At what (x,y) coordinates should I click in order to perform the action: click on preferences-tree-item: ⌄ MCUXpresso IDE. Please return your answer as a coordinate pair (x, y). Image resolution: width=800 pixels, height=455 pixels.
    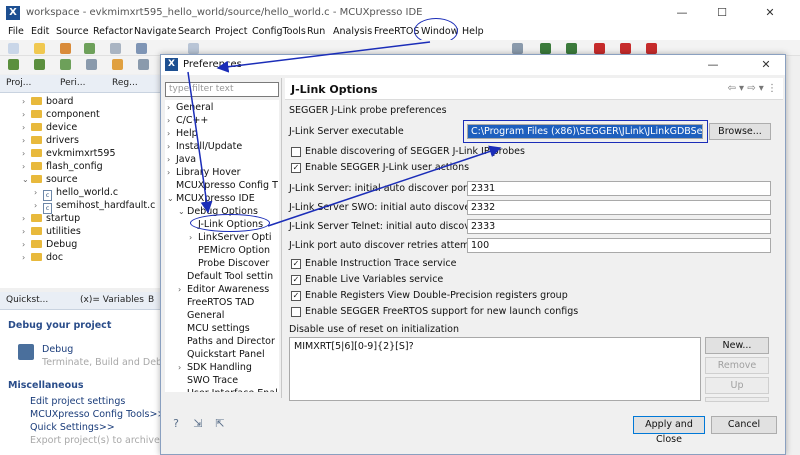
    Looking at the image, I should click on (211, 198).